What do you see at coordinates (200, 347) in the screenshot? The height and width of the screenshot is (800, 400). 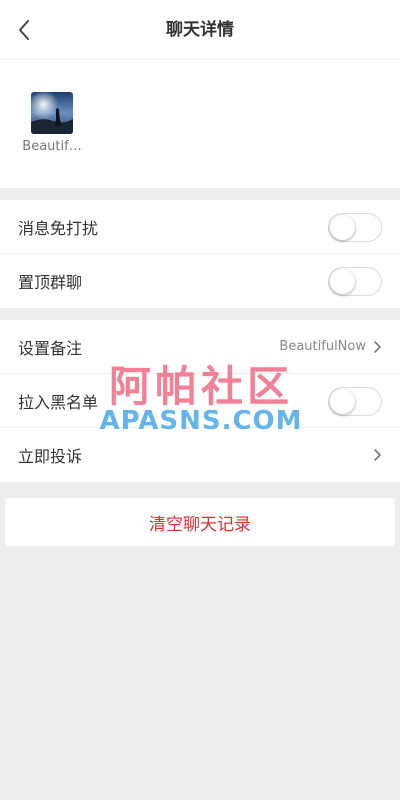 I see `remark-row: 设置备注 BeautifulNow` at bounding box center [200, 347].